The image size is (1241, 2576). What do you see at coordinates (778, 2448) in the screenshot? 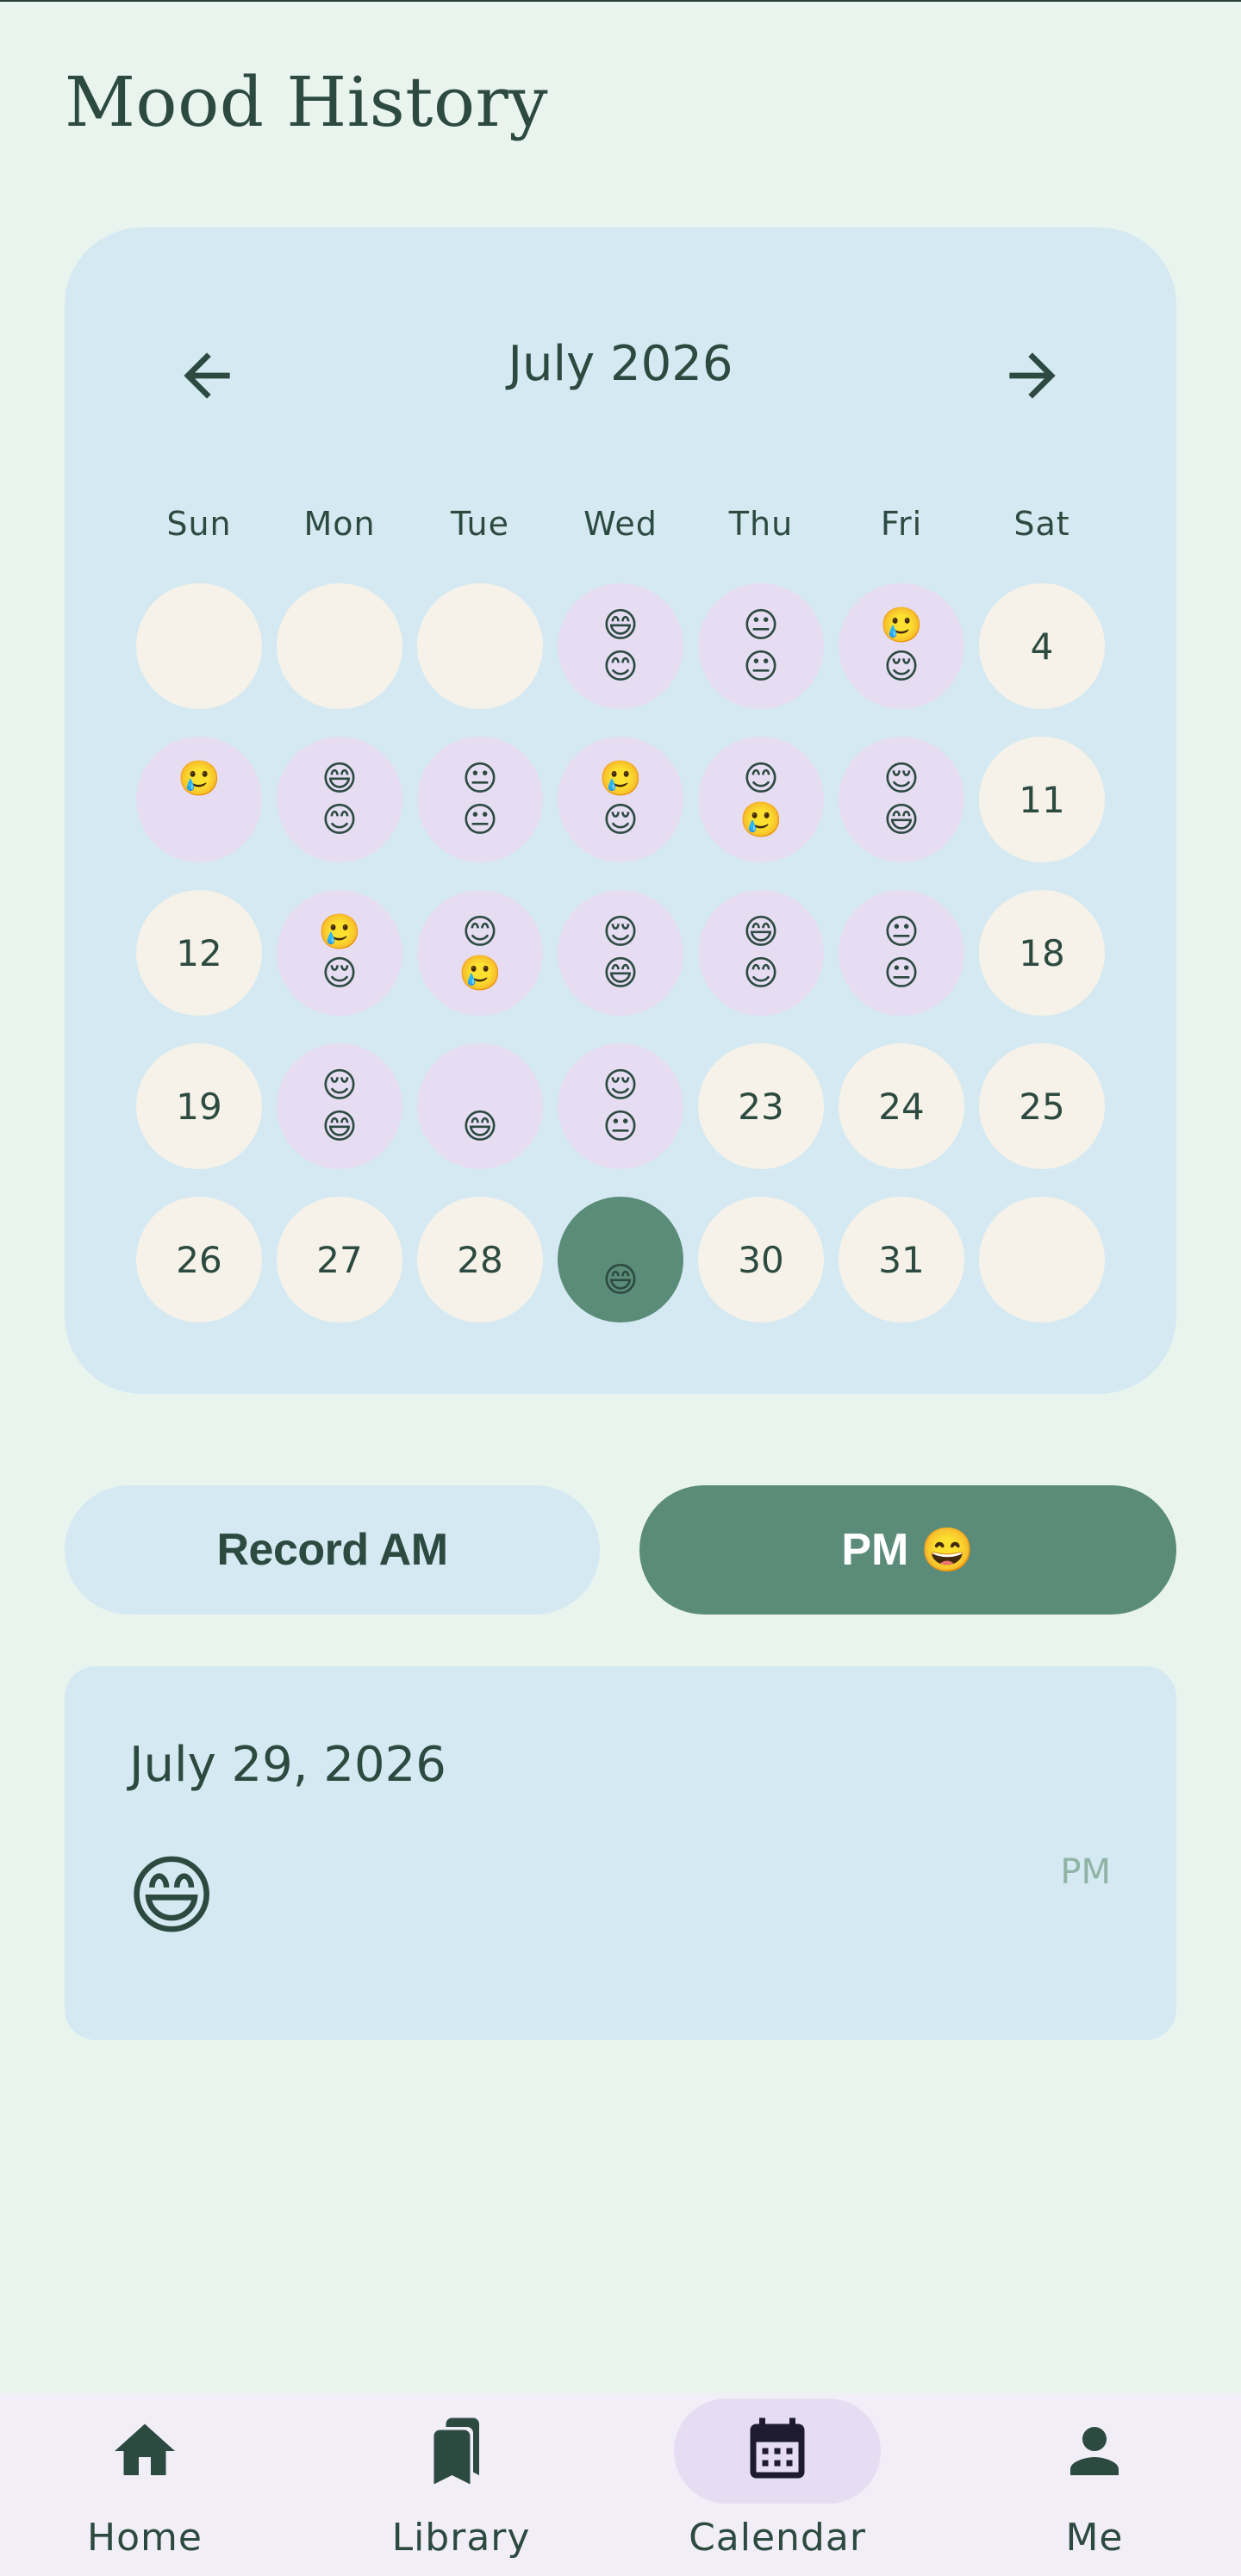
I see `calendar-icon` at bounding box center [778, 2448].